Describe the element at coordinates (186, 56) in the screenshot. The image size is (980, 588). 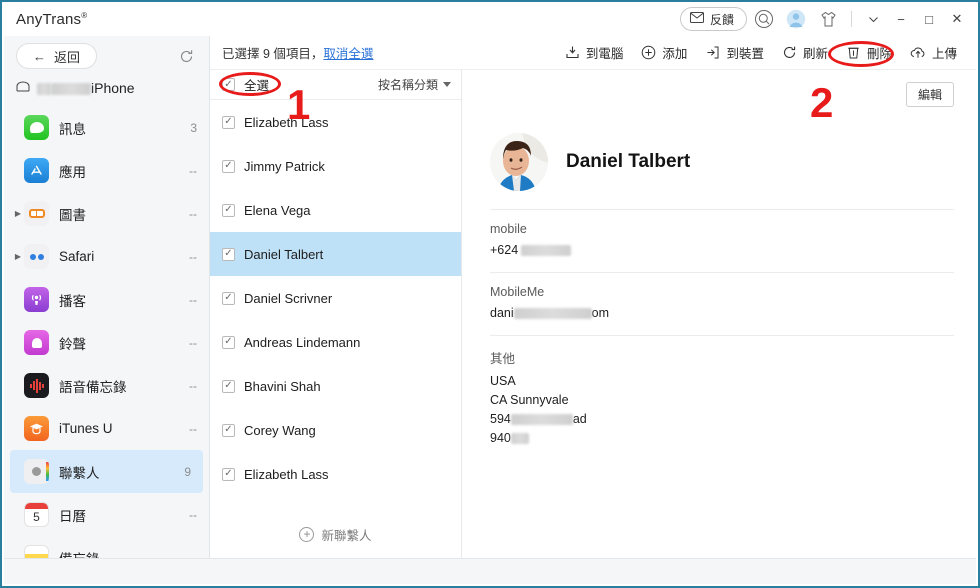
I see `sidebar-refresh-icon` at that location.